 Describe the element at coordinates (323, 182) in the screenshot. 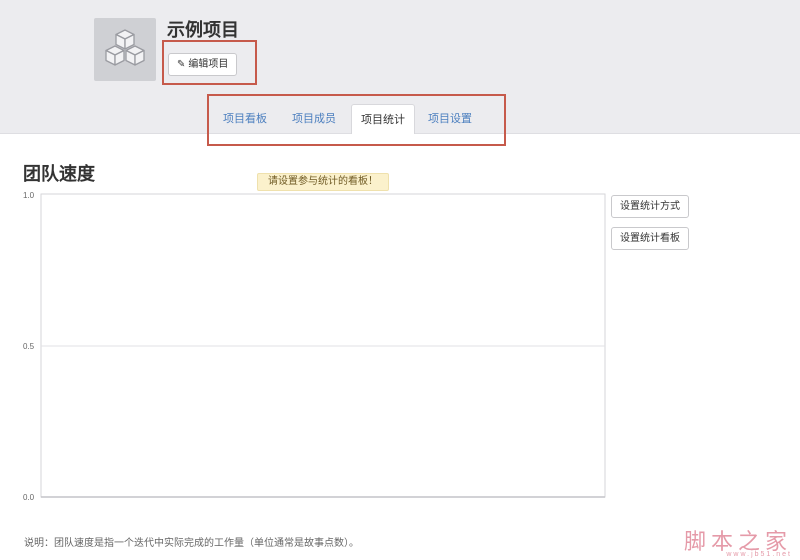

I see `notice-banner: 请设置参与统计的看板！` at that location.